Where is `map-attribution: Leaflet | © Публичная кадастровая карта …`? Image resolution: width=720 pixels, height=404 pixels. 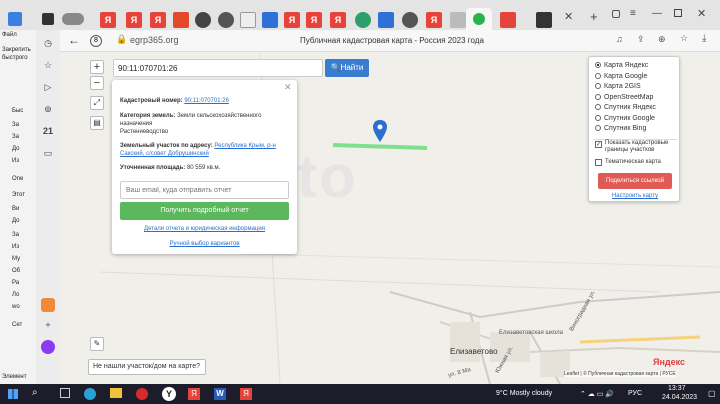 map-attribution: Leaflet | © Публичная кадастровая карта … is located at coordinates (620, 374).